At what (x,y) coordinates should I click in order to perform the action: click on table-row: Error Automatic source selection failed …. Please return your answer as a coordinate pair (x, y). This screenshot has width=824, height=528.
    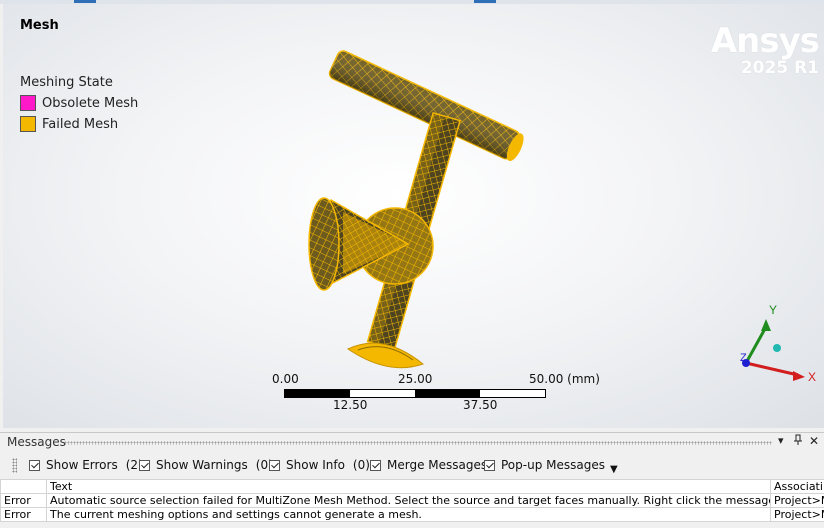
    Looking at the image, I should click on (412, 501).